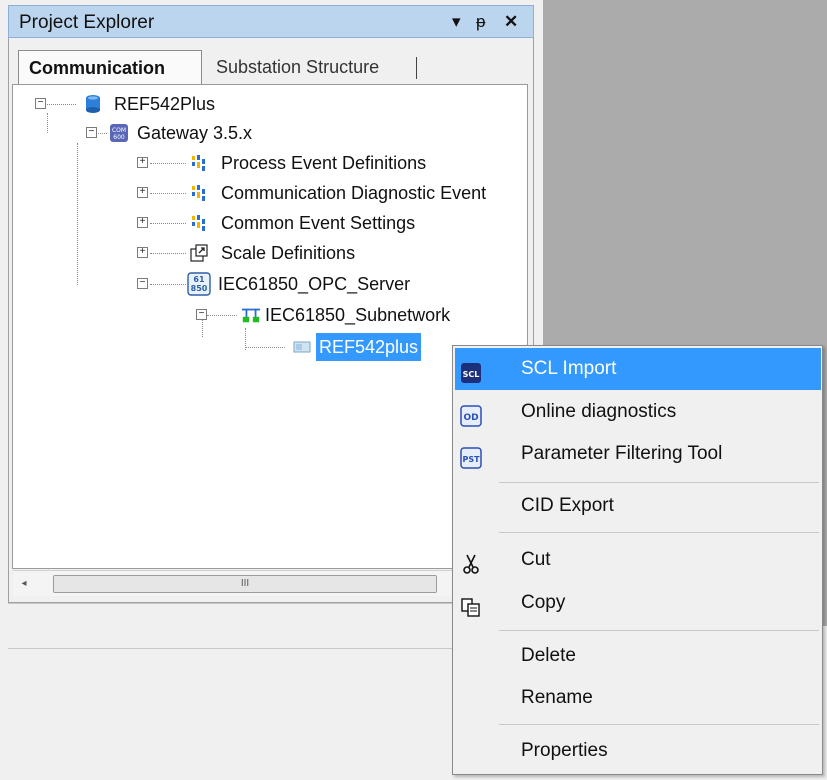  I want to click on menu-item-cid-export: CID Export, so click(638, 506).